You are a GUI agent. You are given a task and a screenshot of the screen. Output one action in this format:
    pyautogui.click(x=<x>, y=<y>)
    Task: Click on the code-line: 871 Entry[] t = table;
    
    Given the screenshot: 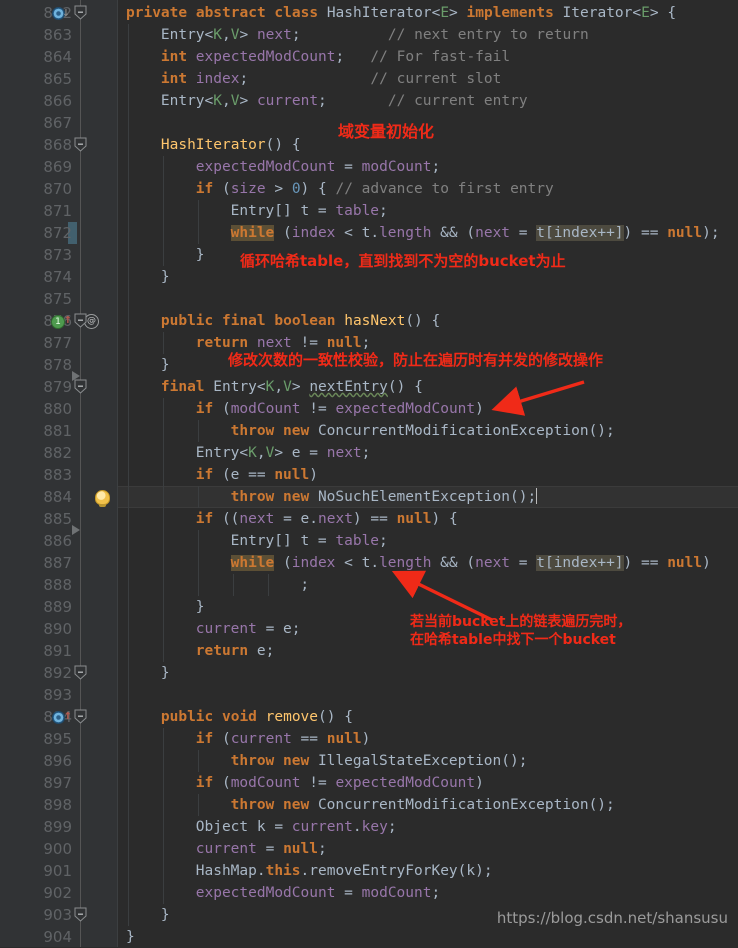 What is the action you would take?
    pyautogui.click(x=369, y=211)
    